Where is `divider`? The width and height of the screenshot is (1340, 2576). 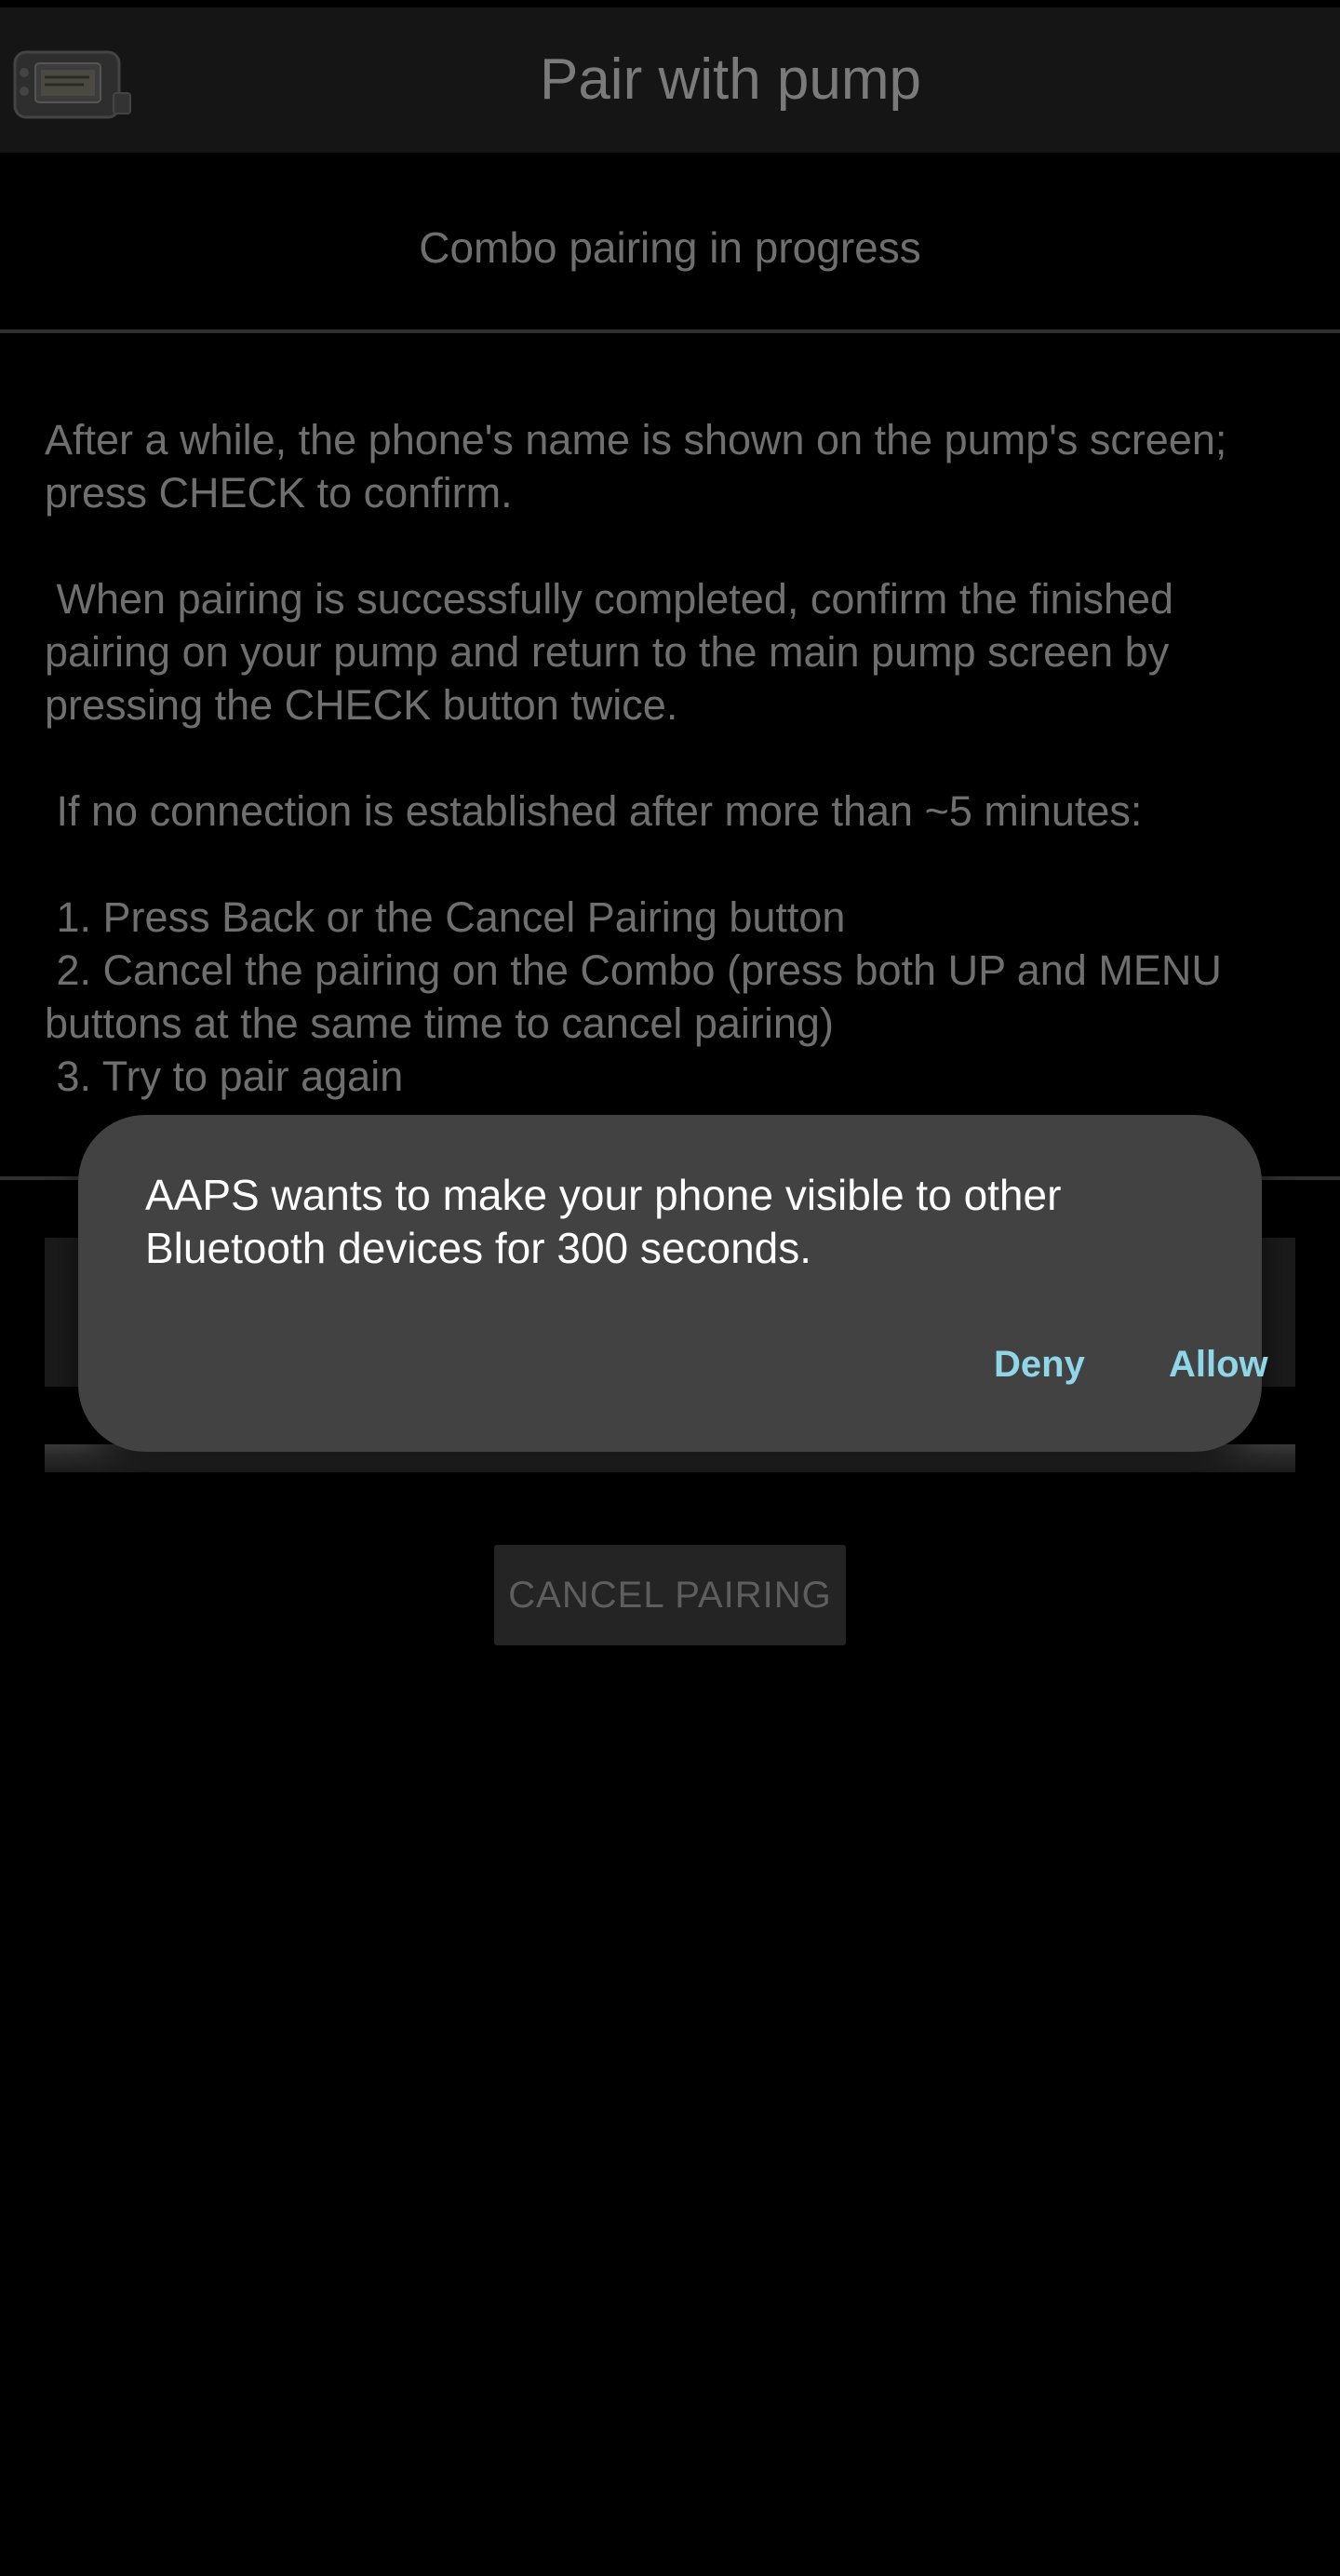 divider is located at coordinates (670, 331).